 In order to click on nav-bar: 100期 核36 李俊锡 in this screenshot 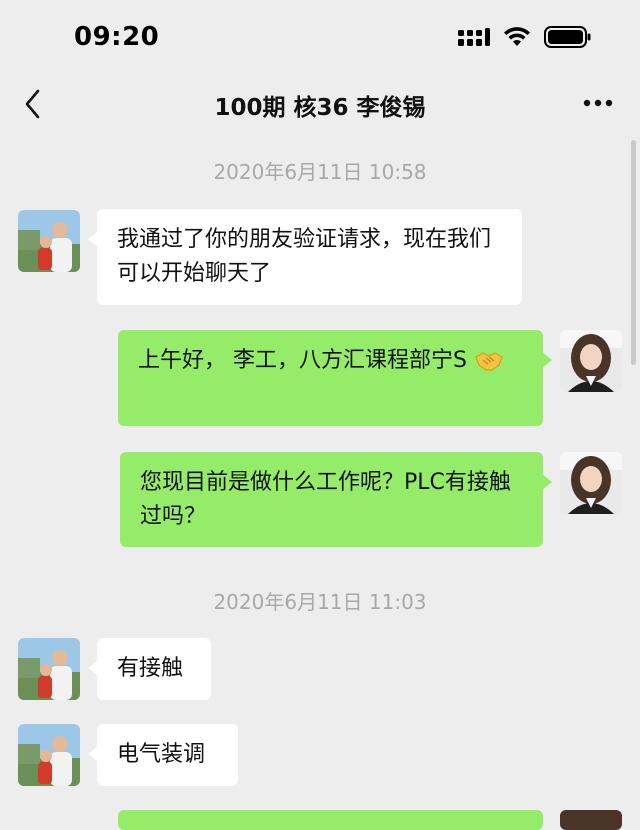, I will do `click(320, 104)`.